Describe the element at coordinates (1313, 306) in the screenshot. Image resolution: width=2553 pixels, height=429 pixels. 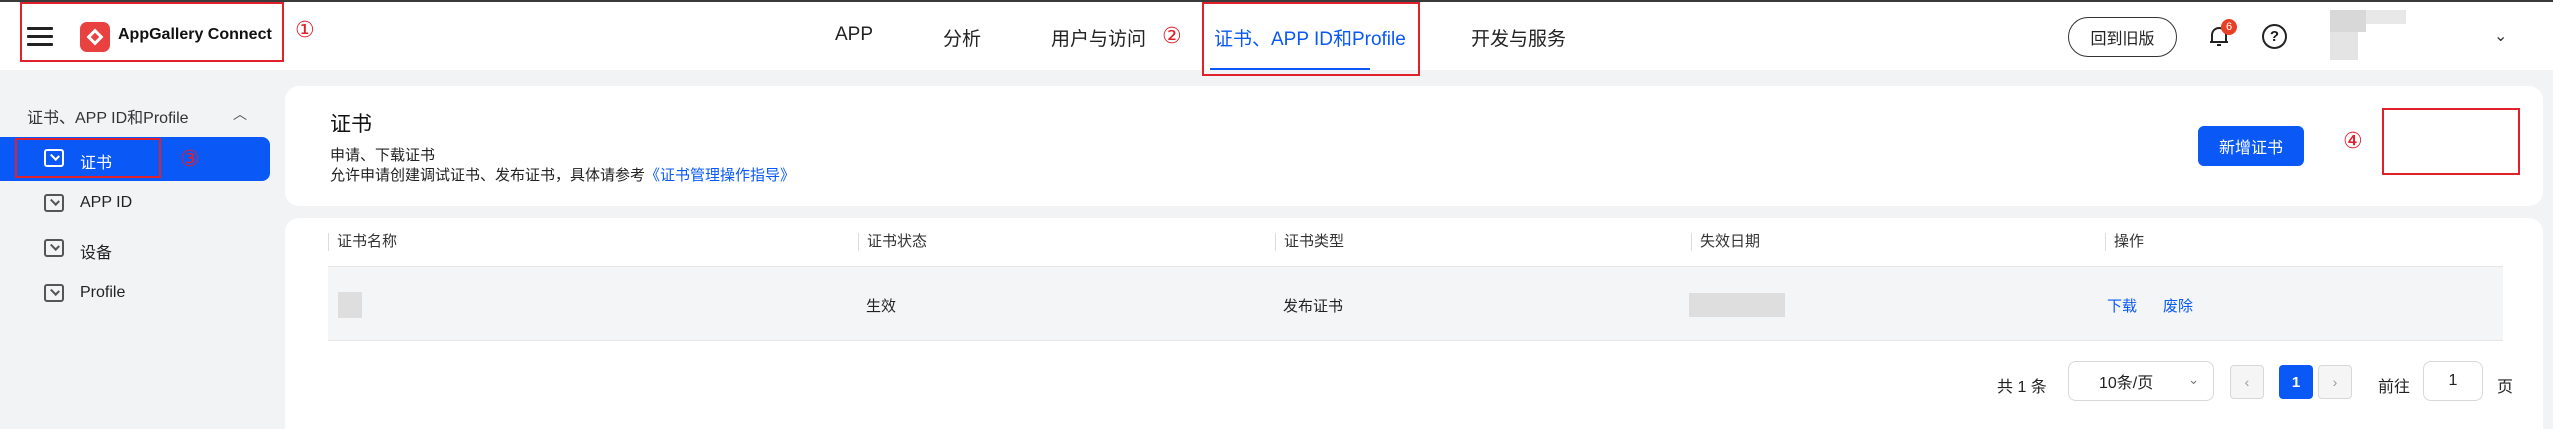
I see `certificate-type: 发布证书` at that location.